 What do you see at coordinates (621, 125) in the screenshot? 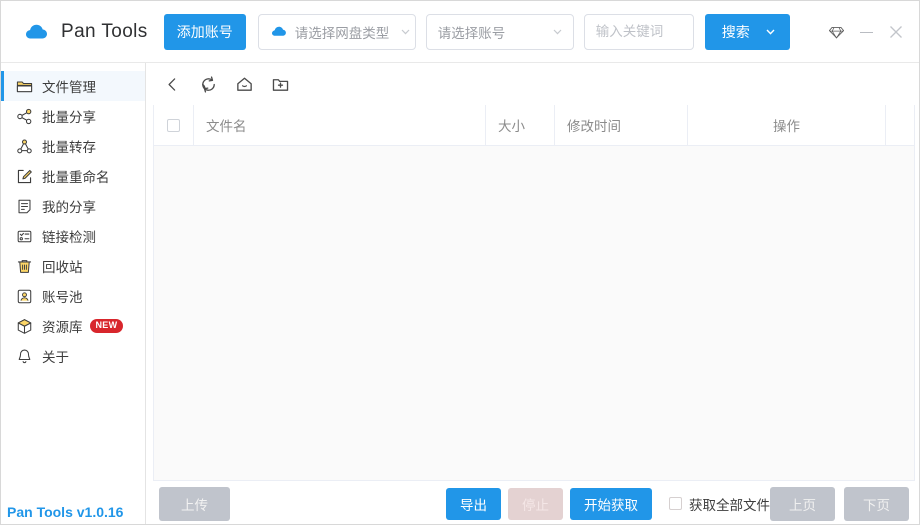
I see `column-header-time: 修改时间` at bounding box center [621, 125].